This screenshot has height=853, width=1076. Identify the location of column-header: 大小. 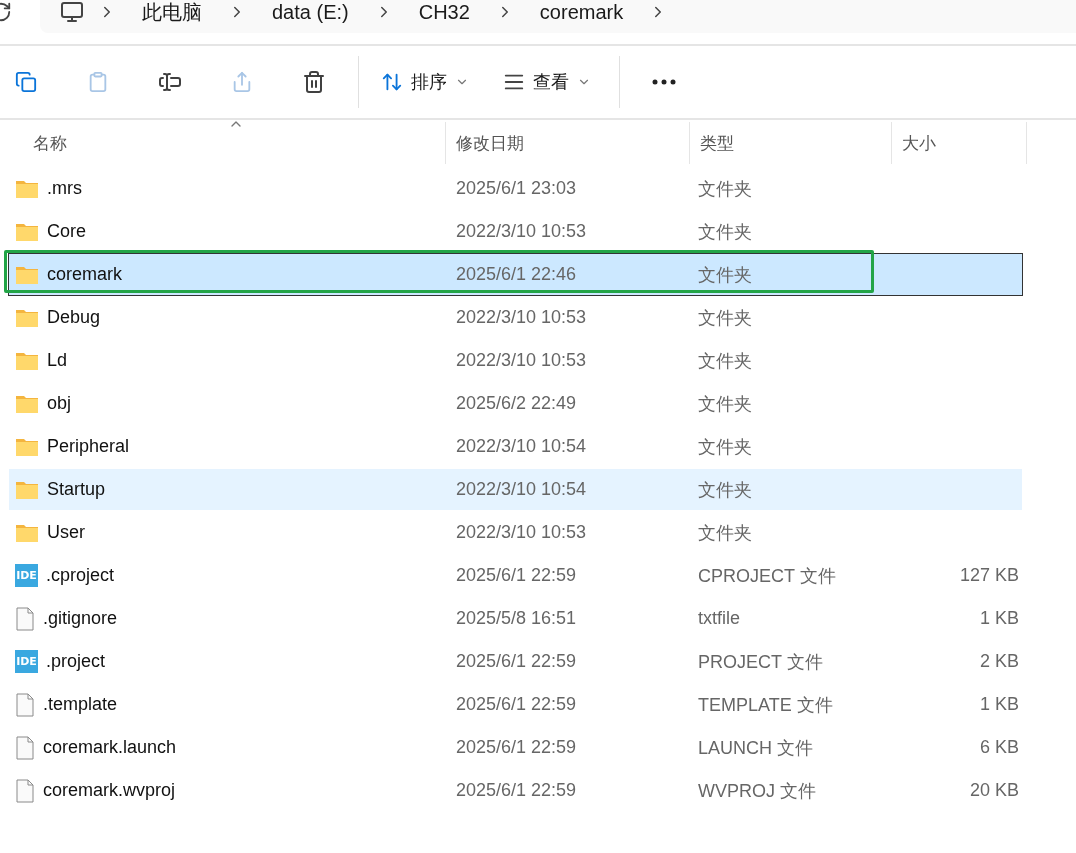
(959, 143).